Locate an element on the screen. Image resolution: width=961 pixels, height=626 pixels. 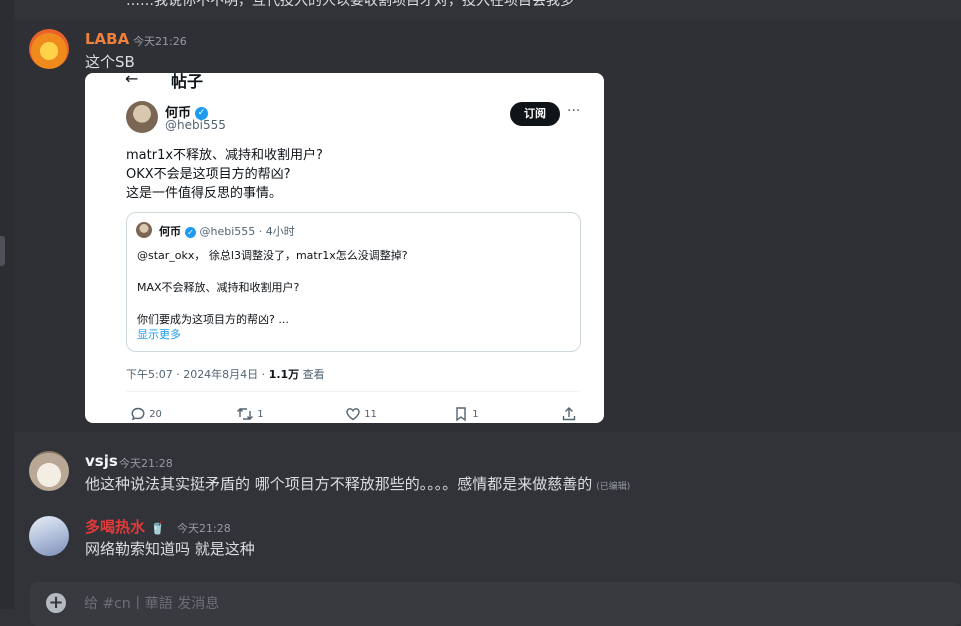
subscribe-button: 订阅 is located at coordinates (535, 114).